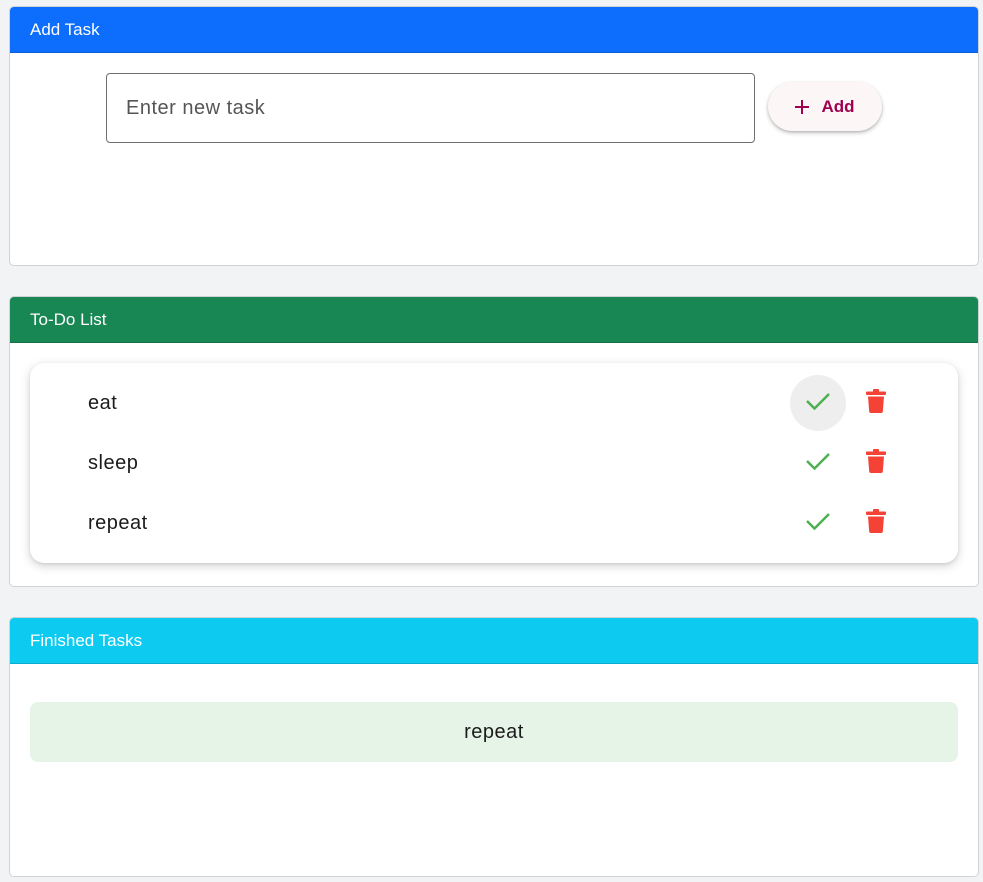 This screenshot has width=983, height=882. I want to click on new-task-input, so click(430, 108).